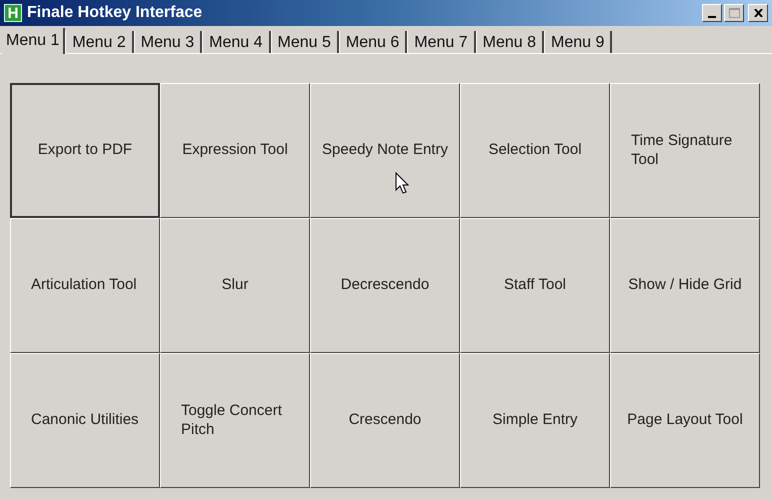 Image resolution: width=772 pixels, height=500 pixels. What do you see at coordinates (712, 13) in the screenshot?
I see `minimize-button` at bounding box center [712, 13].